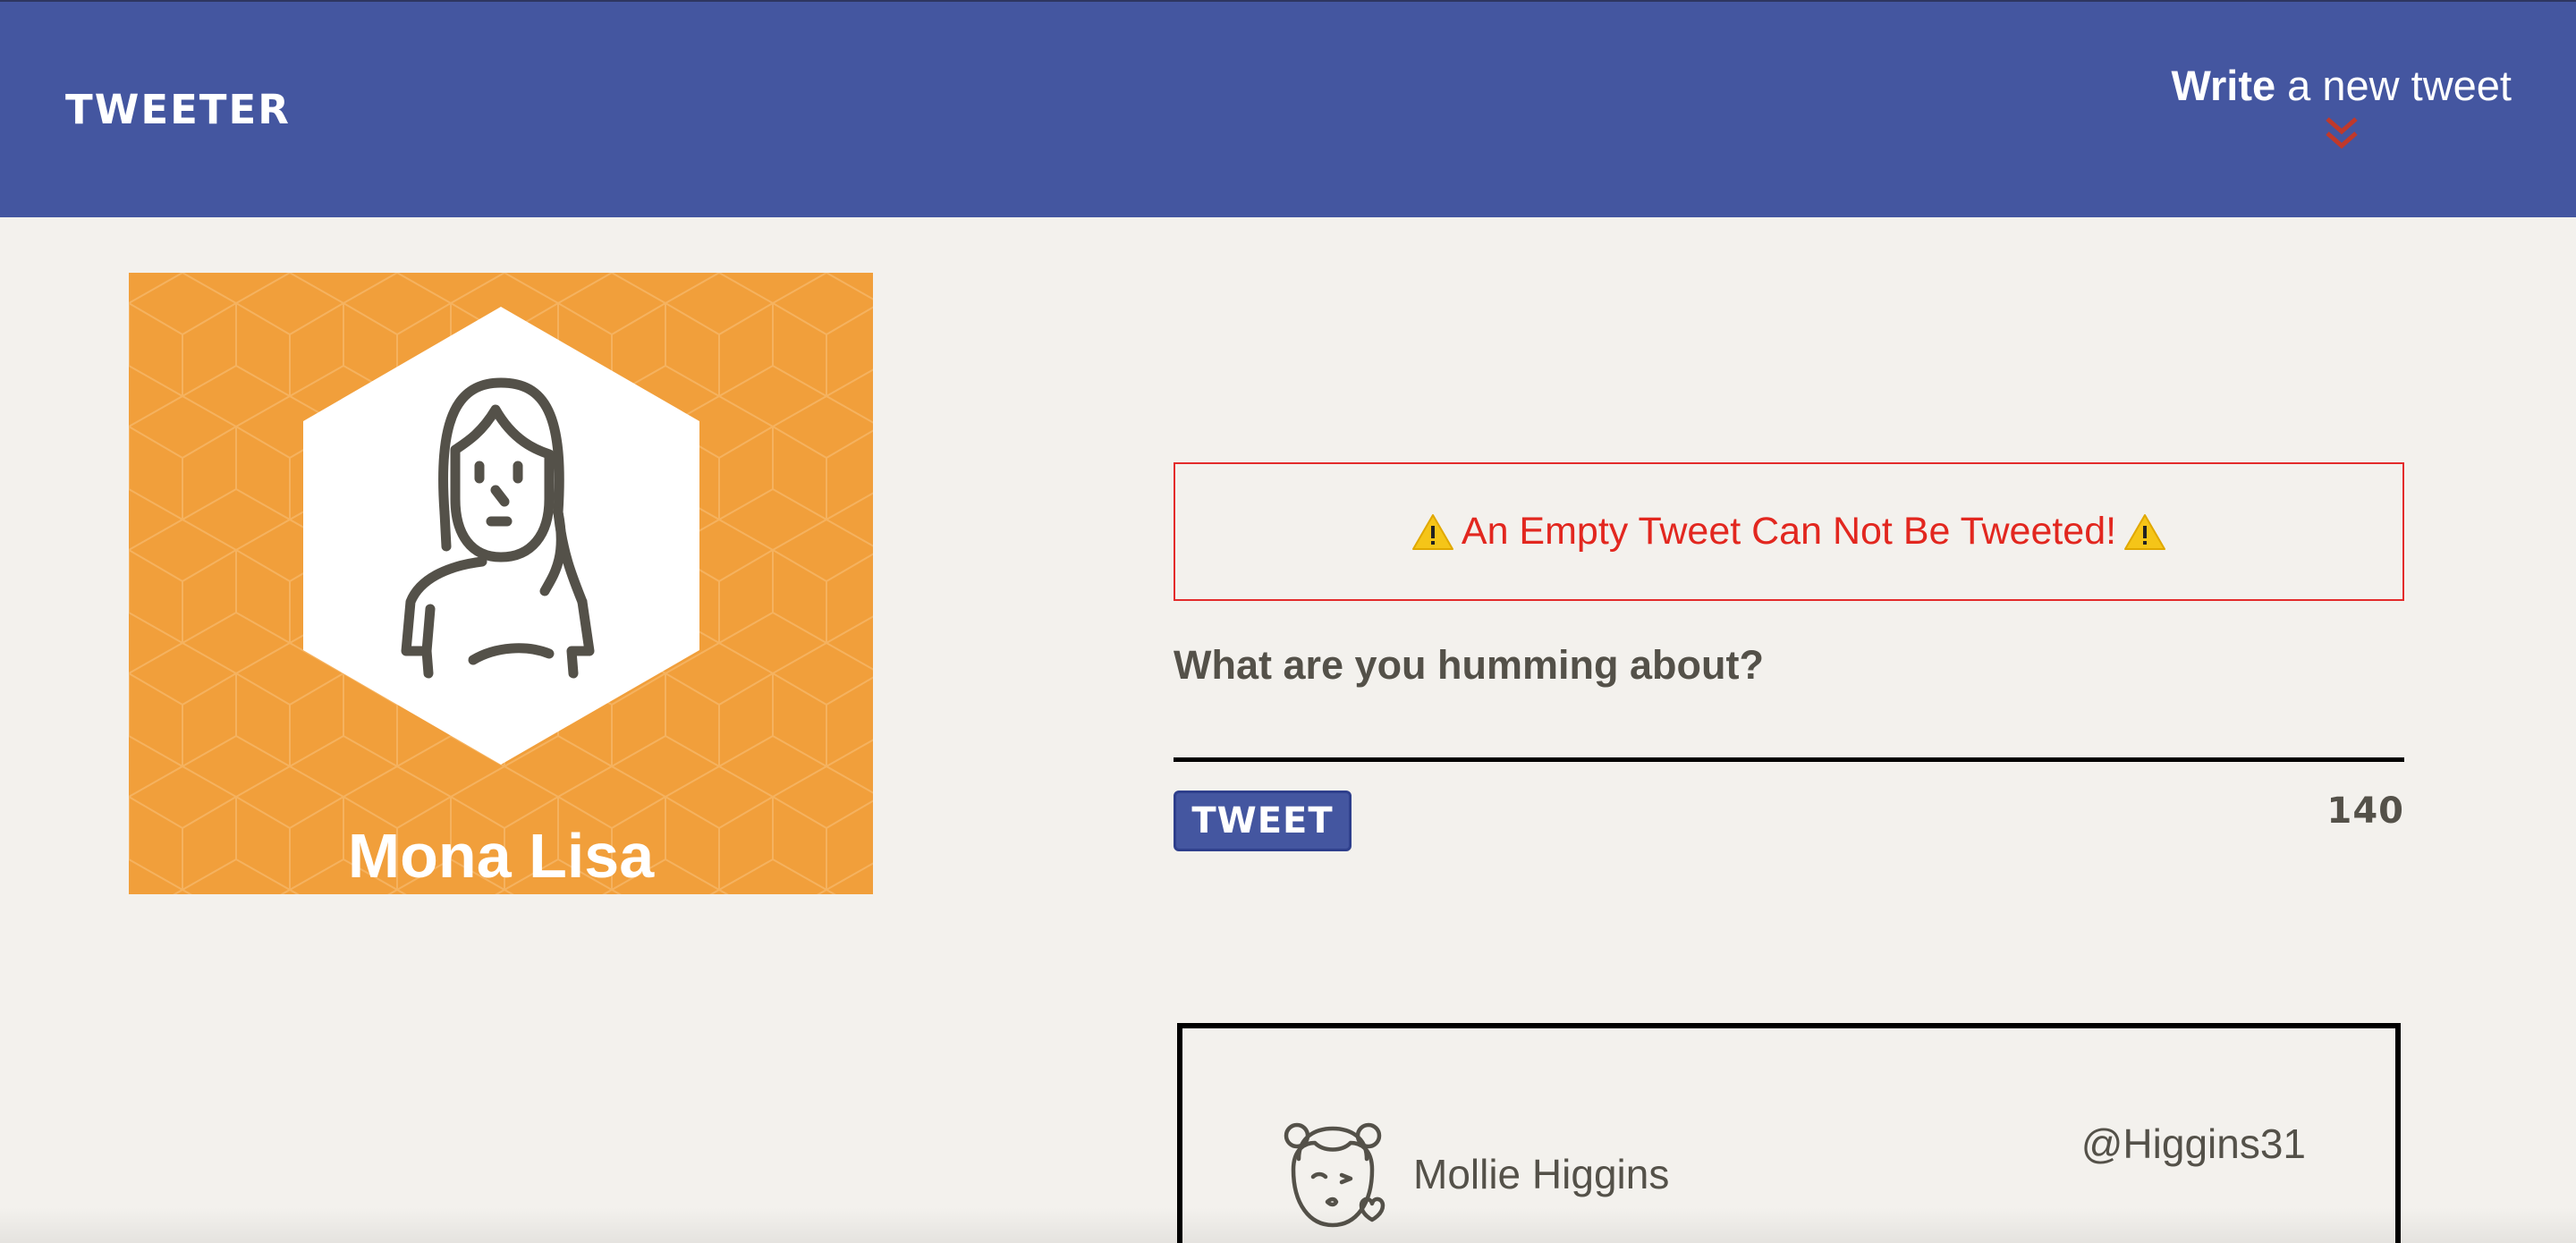 Image resolution: width=2576 pixels, height=1243 pixels. What do you see at coordinates (2342, 133) in the screenshot?
I see `double-chevron-down-icon` at bounding box center [2342, 133].